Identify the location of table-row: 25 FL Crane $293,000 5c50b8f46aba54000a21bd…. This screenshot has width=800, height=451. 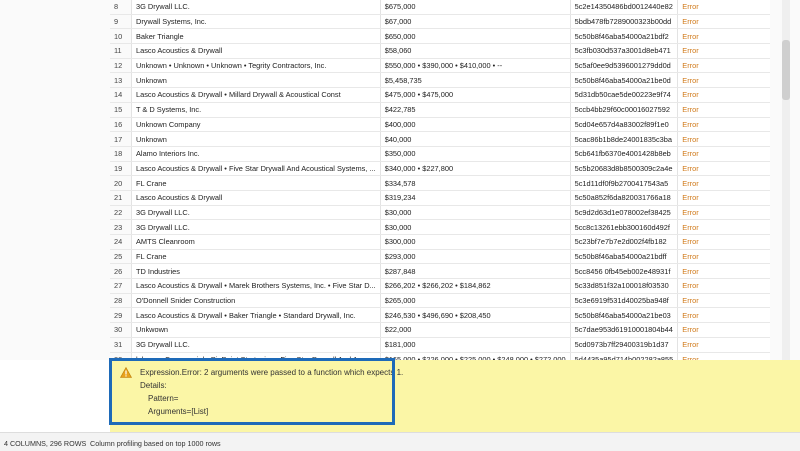
(447, 257).